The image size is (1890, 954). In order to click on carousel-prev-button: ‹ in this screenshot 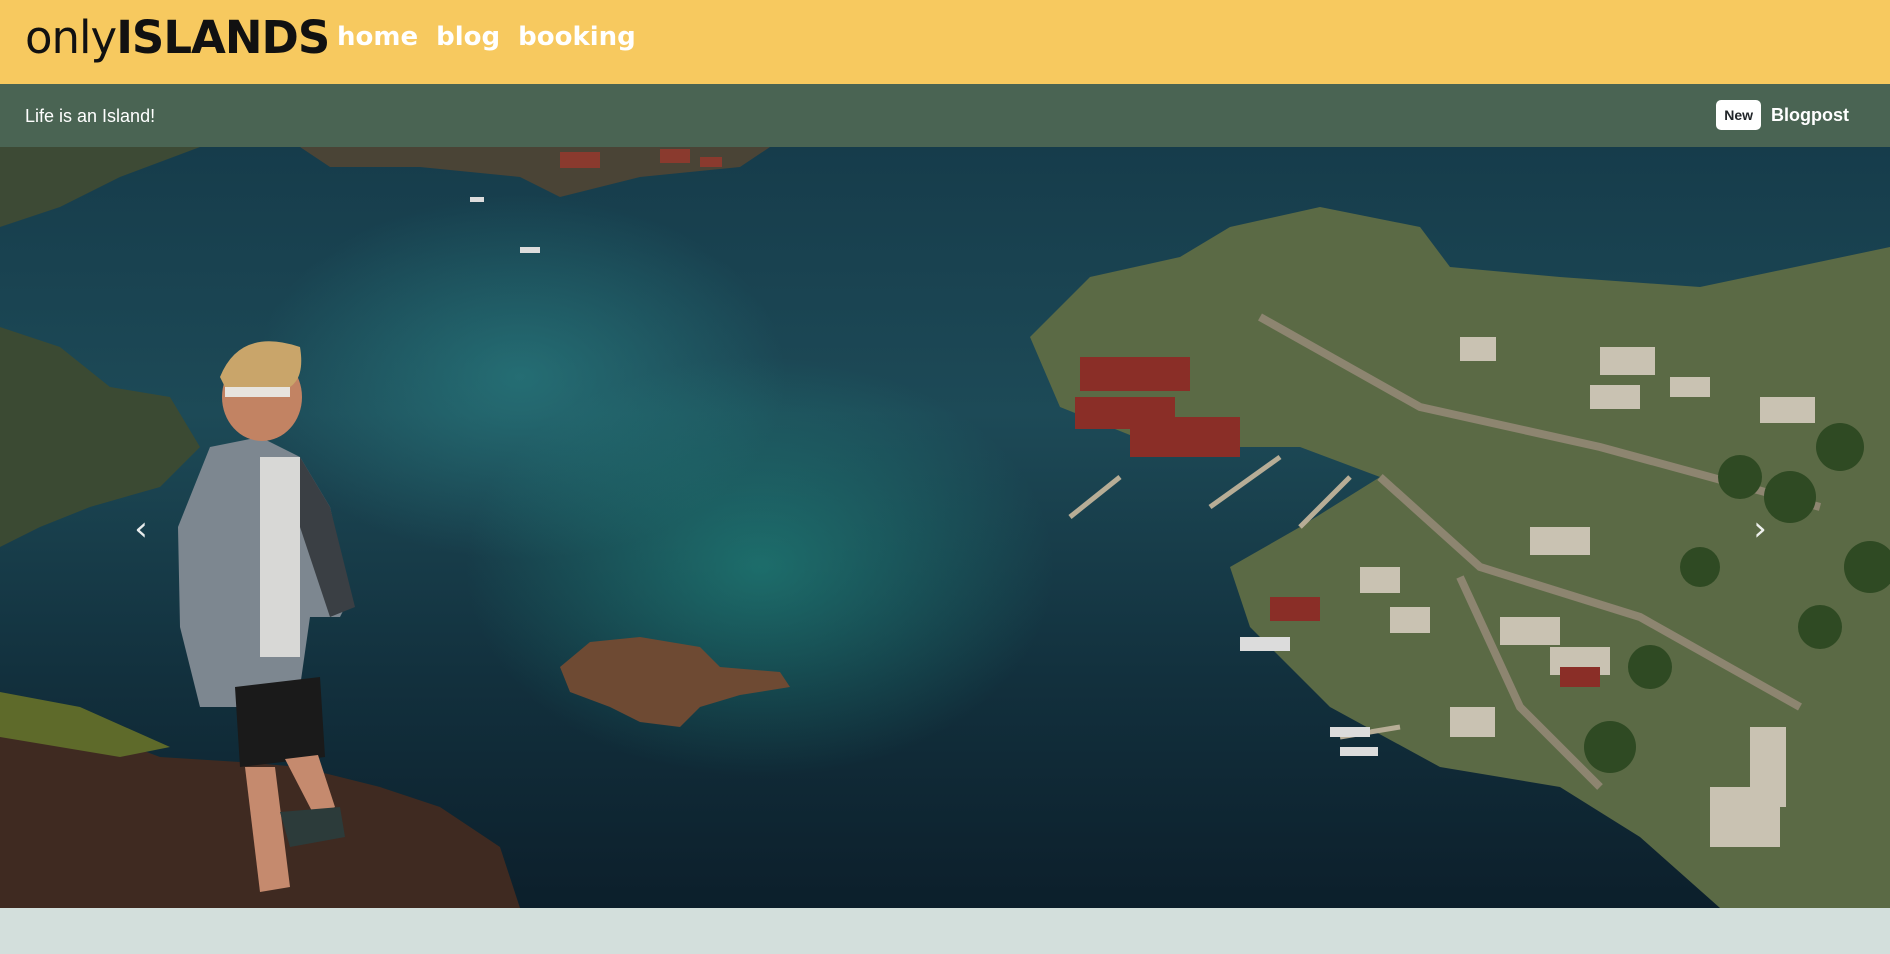, I will do `click(141, 529)`.